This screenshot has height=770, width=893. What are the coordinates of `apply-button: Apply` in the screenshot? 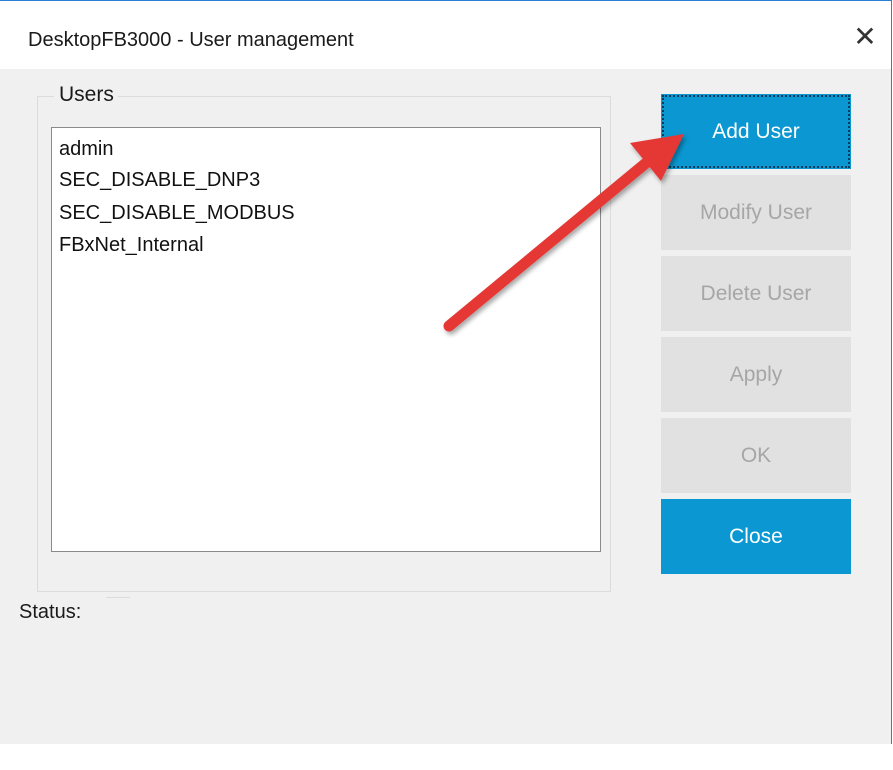 It's located at (756, 374).